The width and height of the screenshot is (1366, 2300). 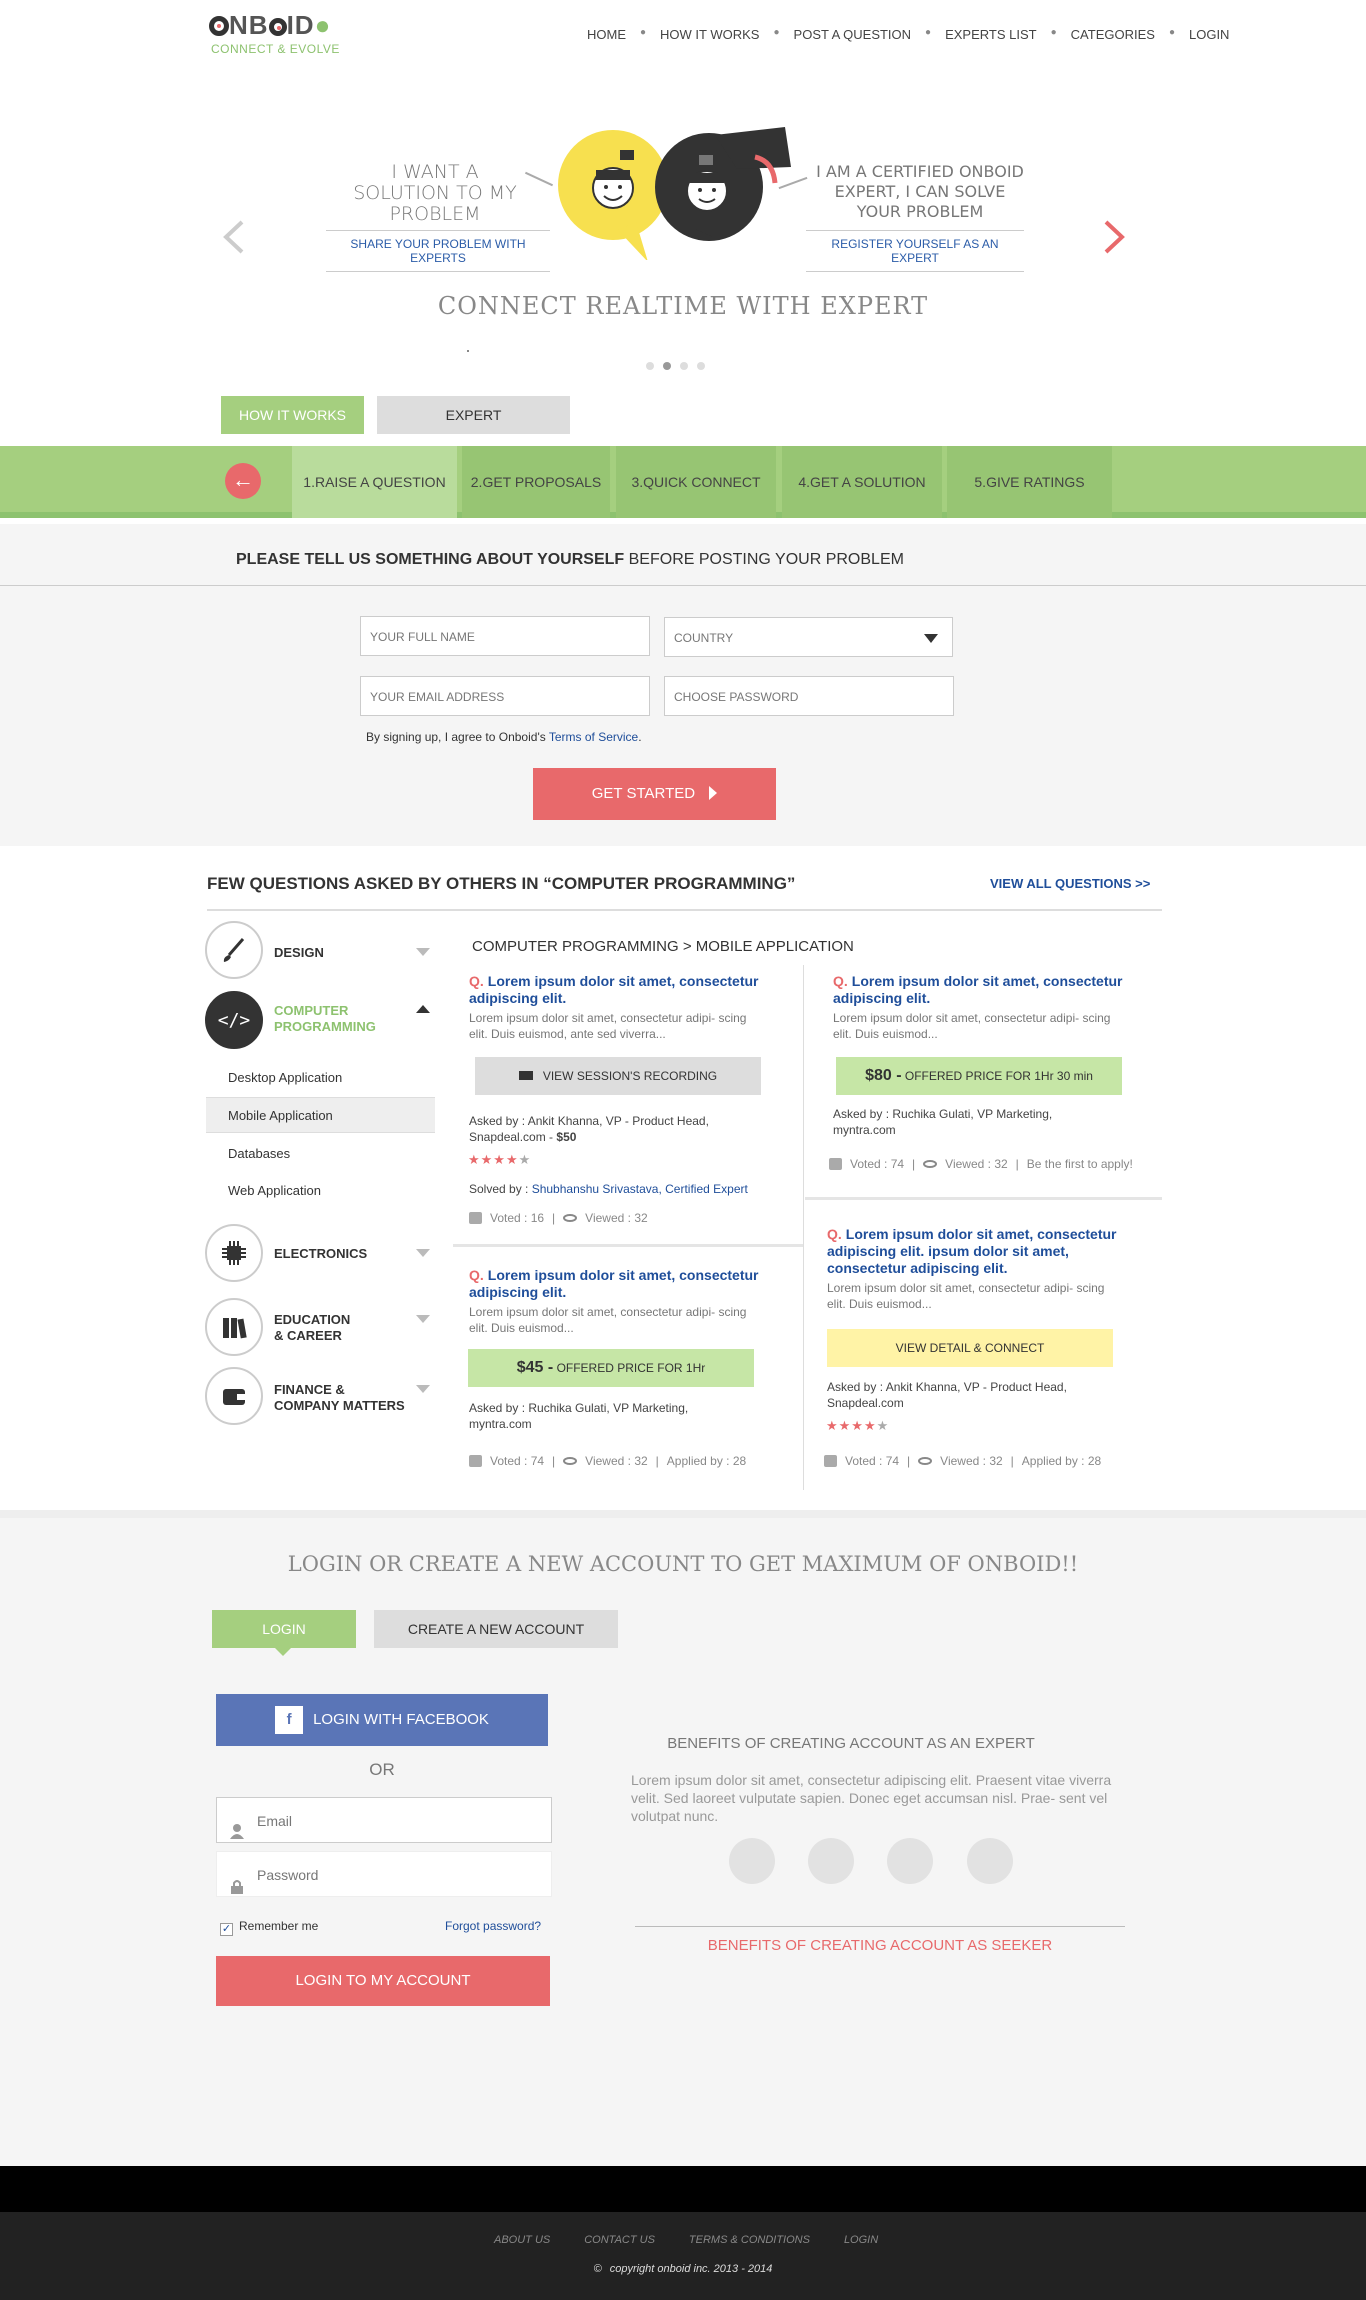 I want to click on full-name-field: YOUR FULL NAME, so click(x=505, y=636).